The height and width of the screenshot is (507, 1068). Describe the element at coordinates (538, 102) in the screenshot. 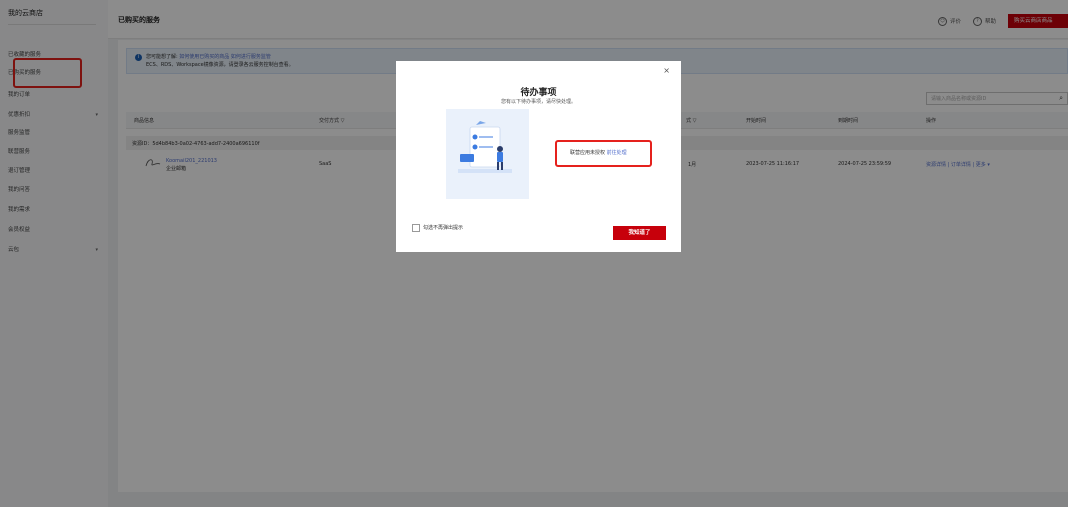

I see `modal-subtitle: 您有以下待办事项，请尽快处理。` at that location.